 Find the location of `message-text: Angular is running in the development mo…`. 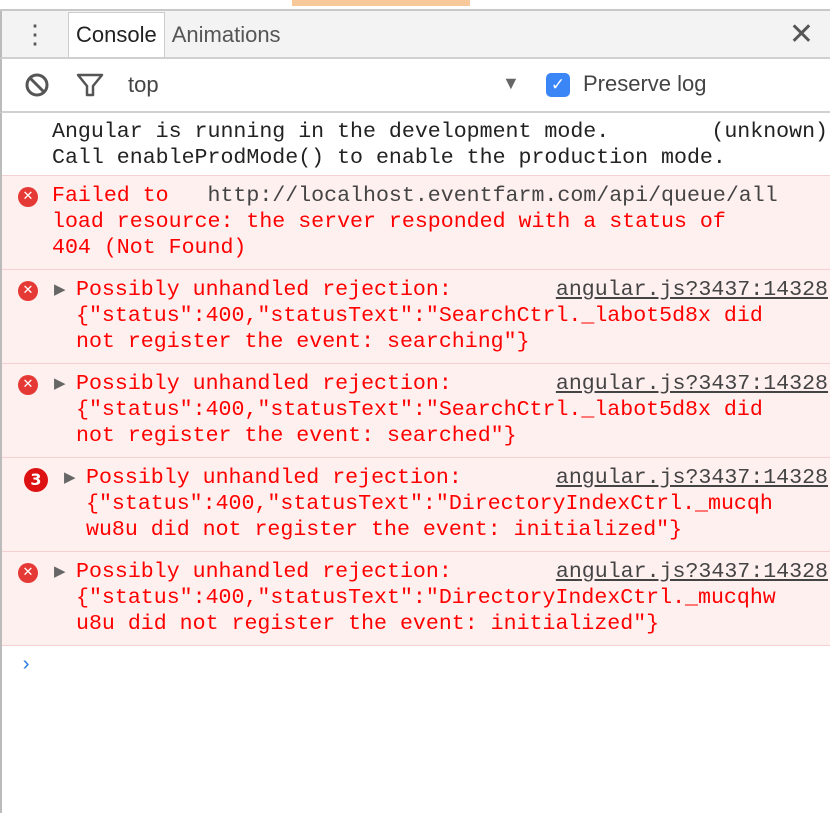

message-text: Angular is running in the development mo… is located at coordinates (389, 145).